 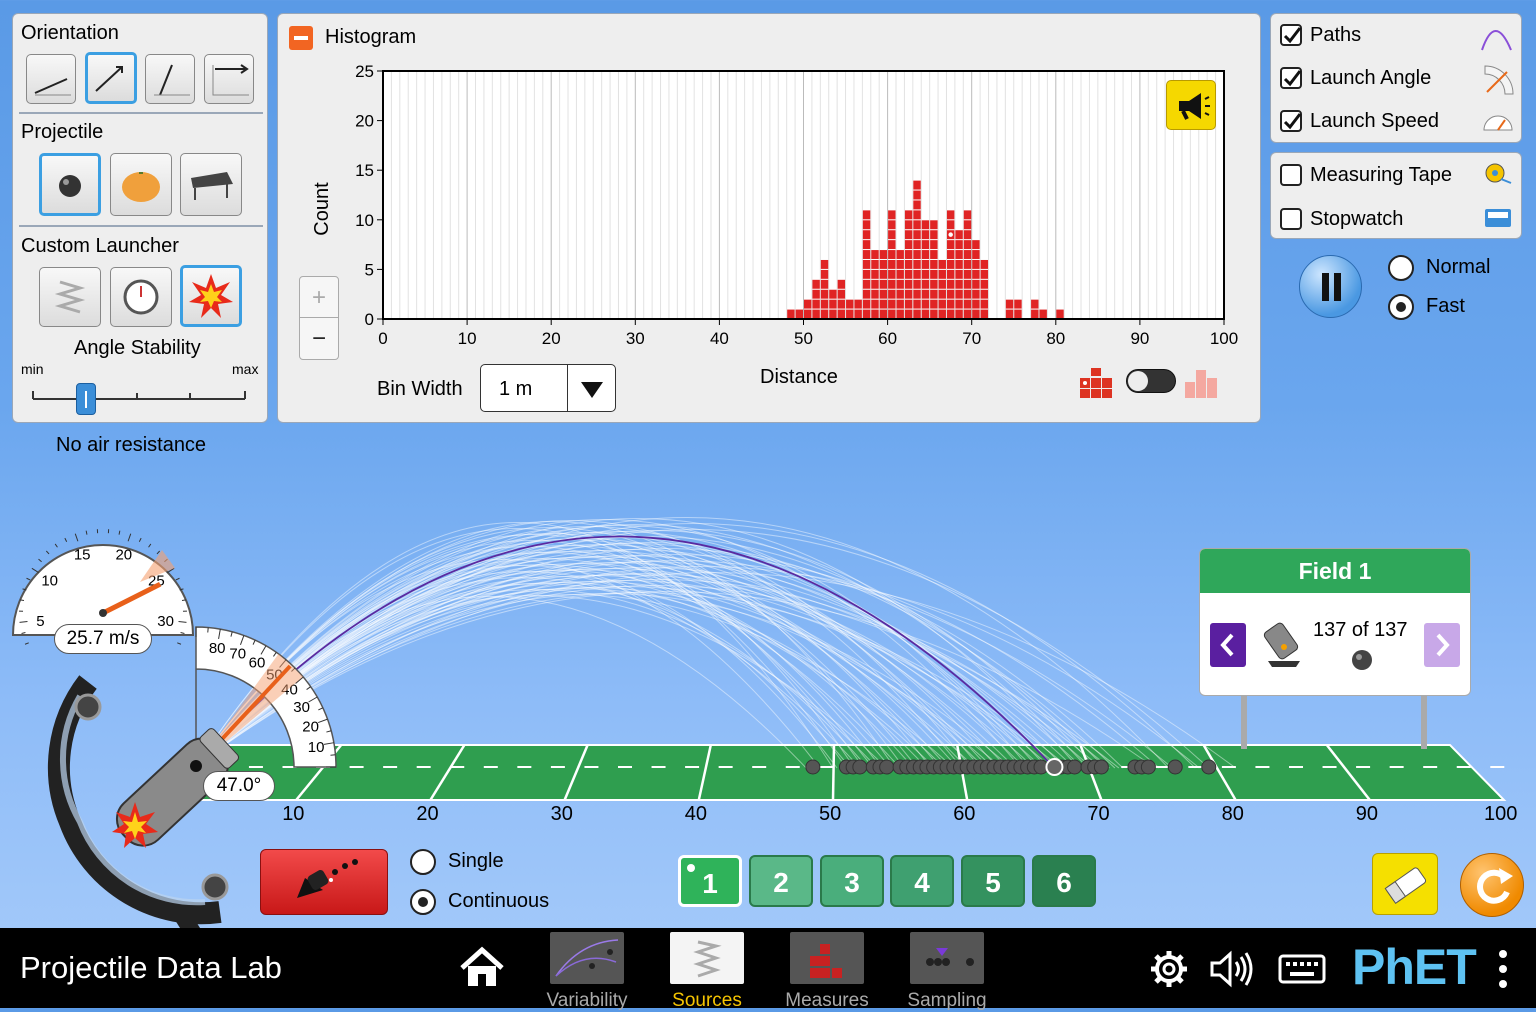 What do you see at coordinates (922, 881) in the screenshot?
I see `field-button-4: 4` at bounding box center [922, 881].